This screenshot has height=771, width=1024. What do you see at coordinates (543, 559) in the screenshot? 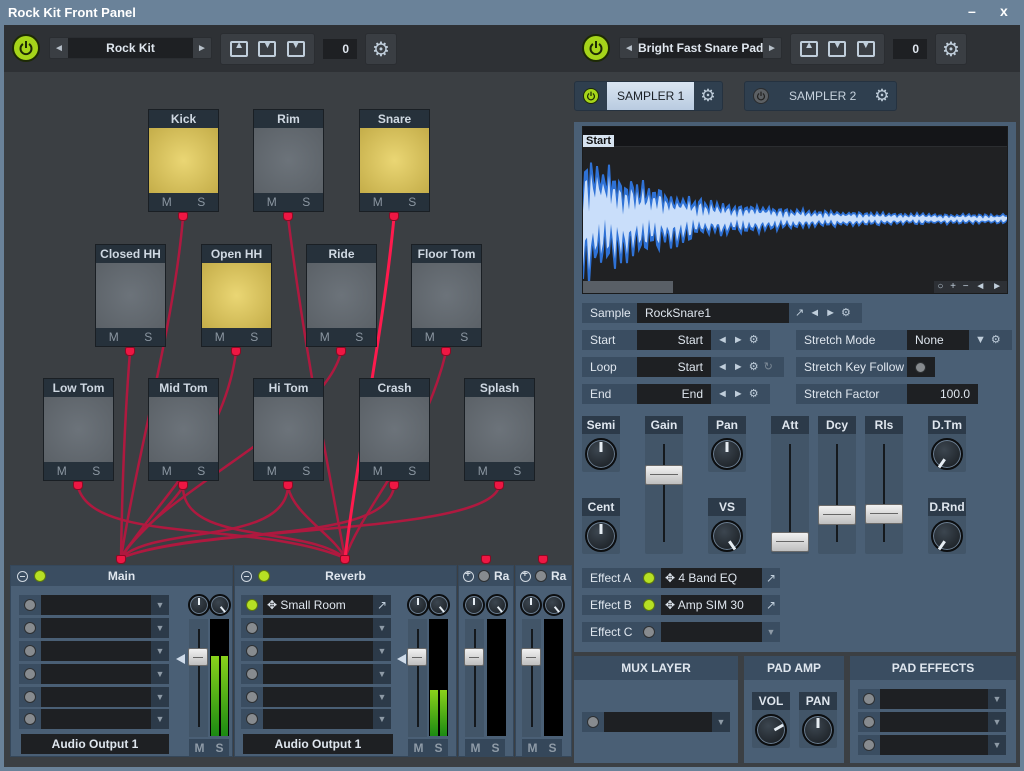
I see `aux2-input-port` at bounding box center [543, 559].